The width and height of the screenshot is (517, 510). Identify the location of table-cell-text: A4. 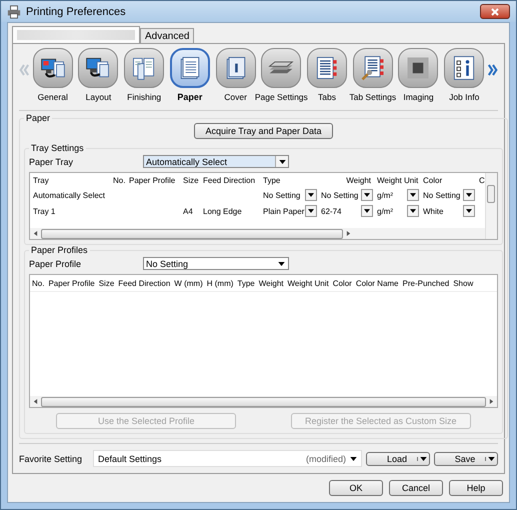
(188, 211).